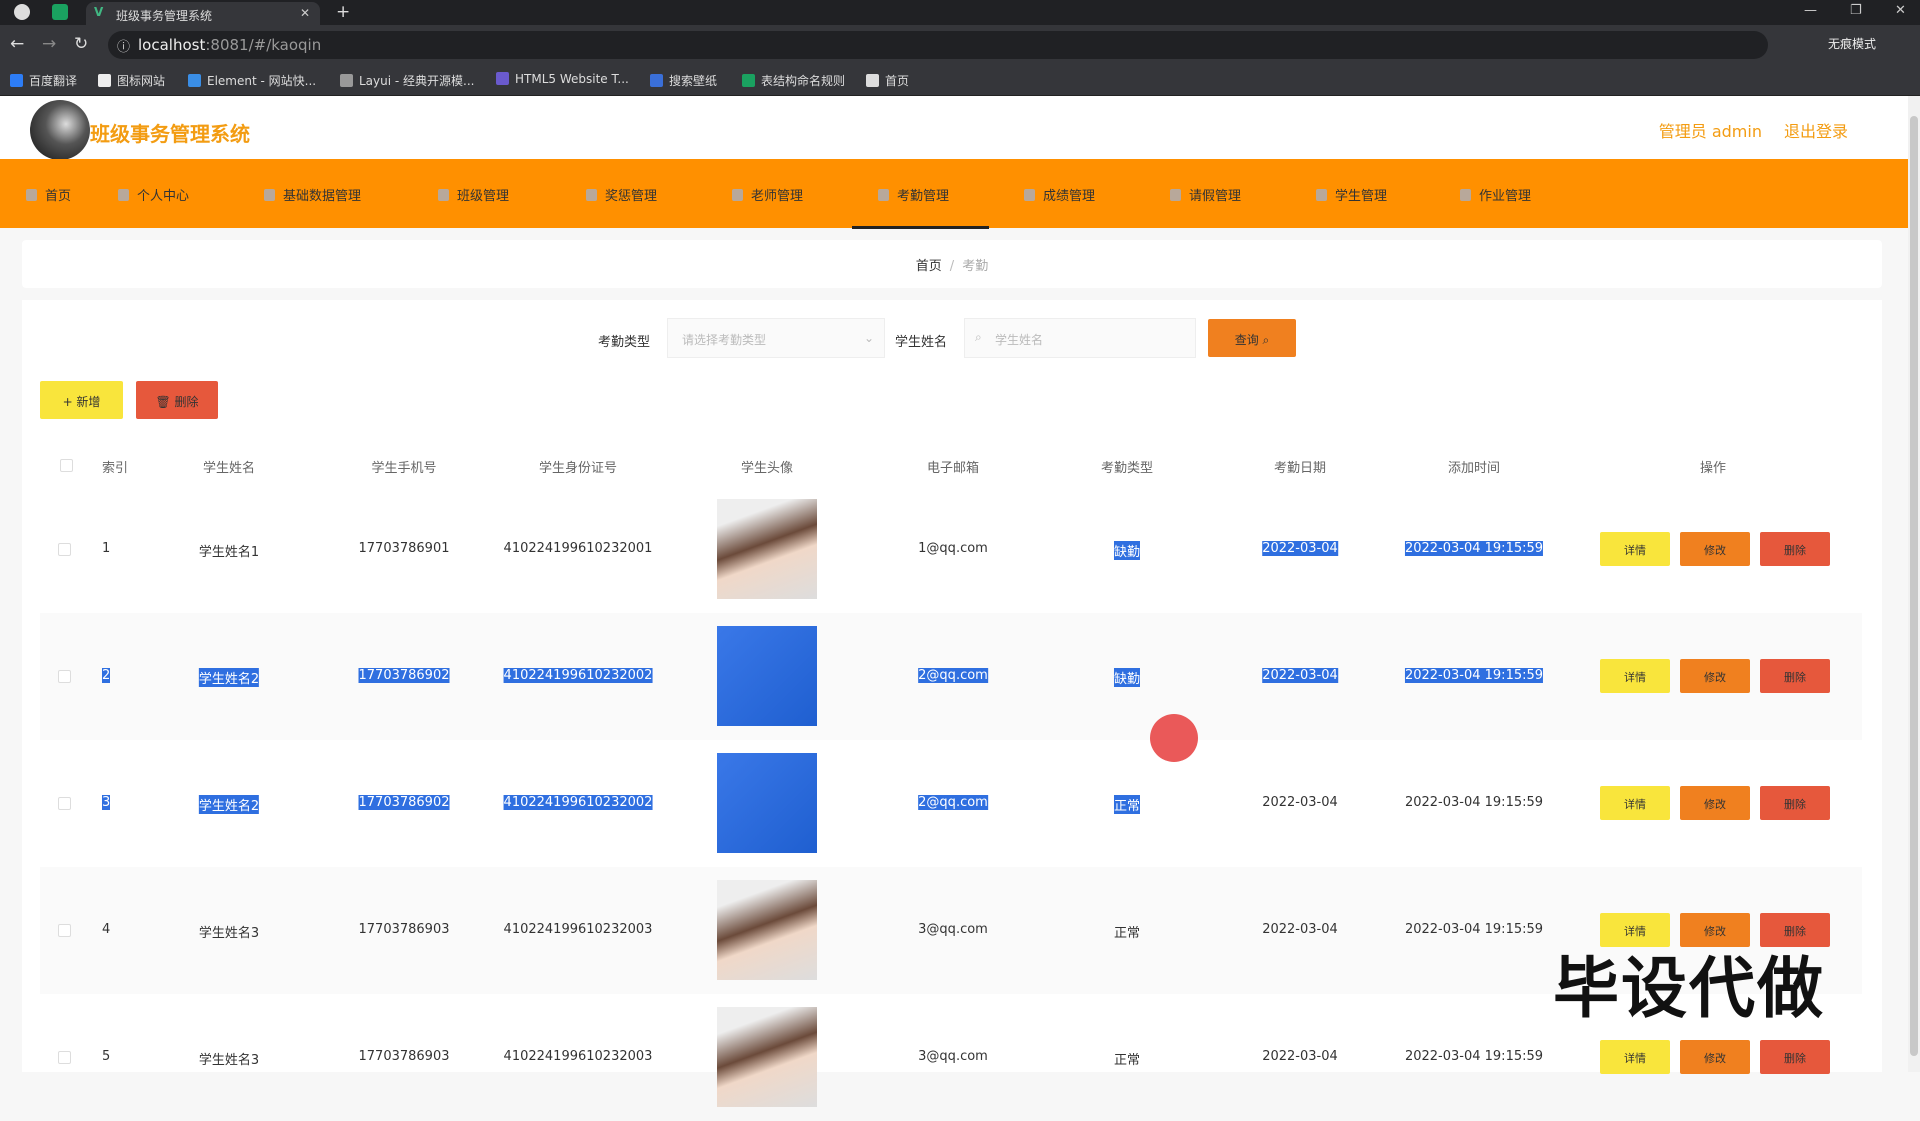 This screenshot has height=1121, width=1920. Describe the element at coordinates (578, 1056) in the screenshot. I see `cell-id-card: 410224199610232003` at that location.